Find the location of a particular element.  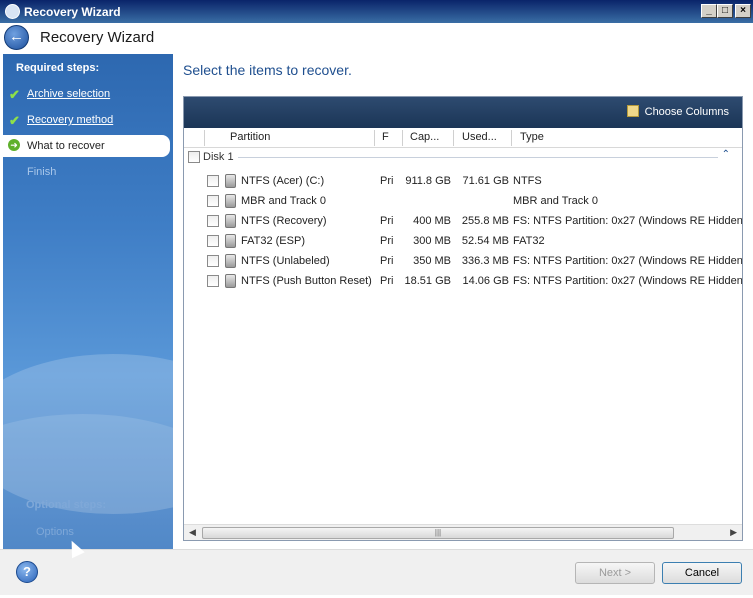

header: ← Recovery Wizard is located at coordinates (376, 38).